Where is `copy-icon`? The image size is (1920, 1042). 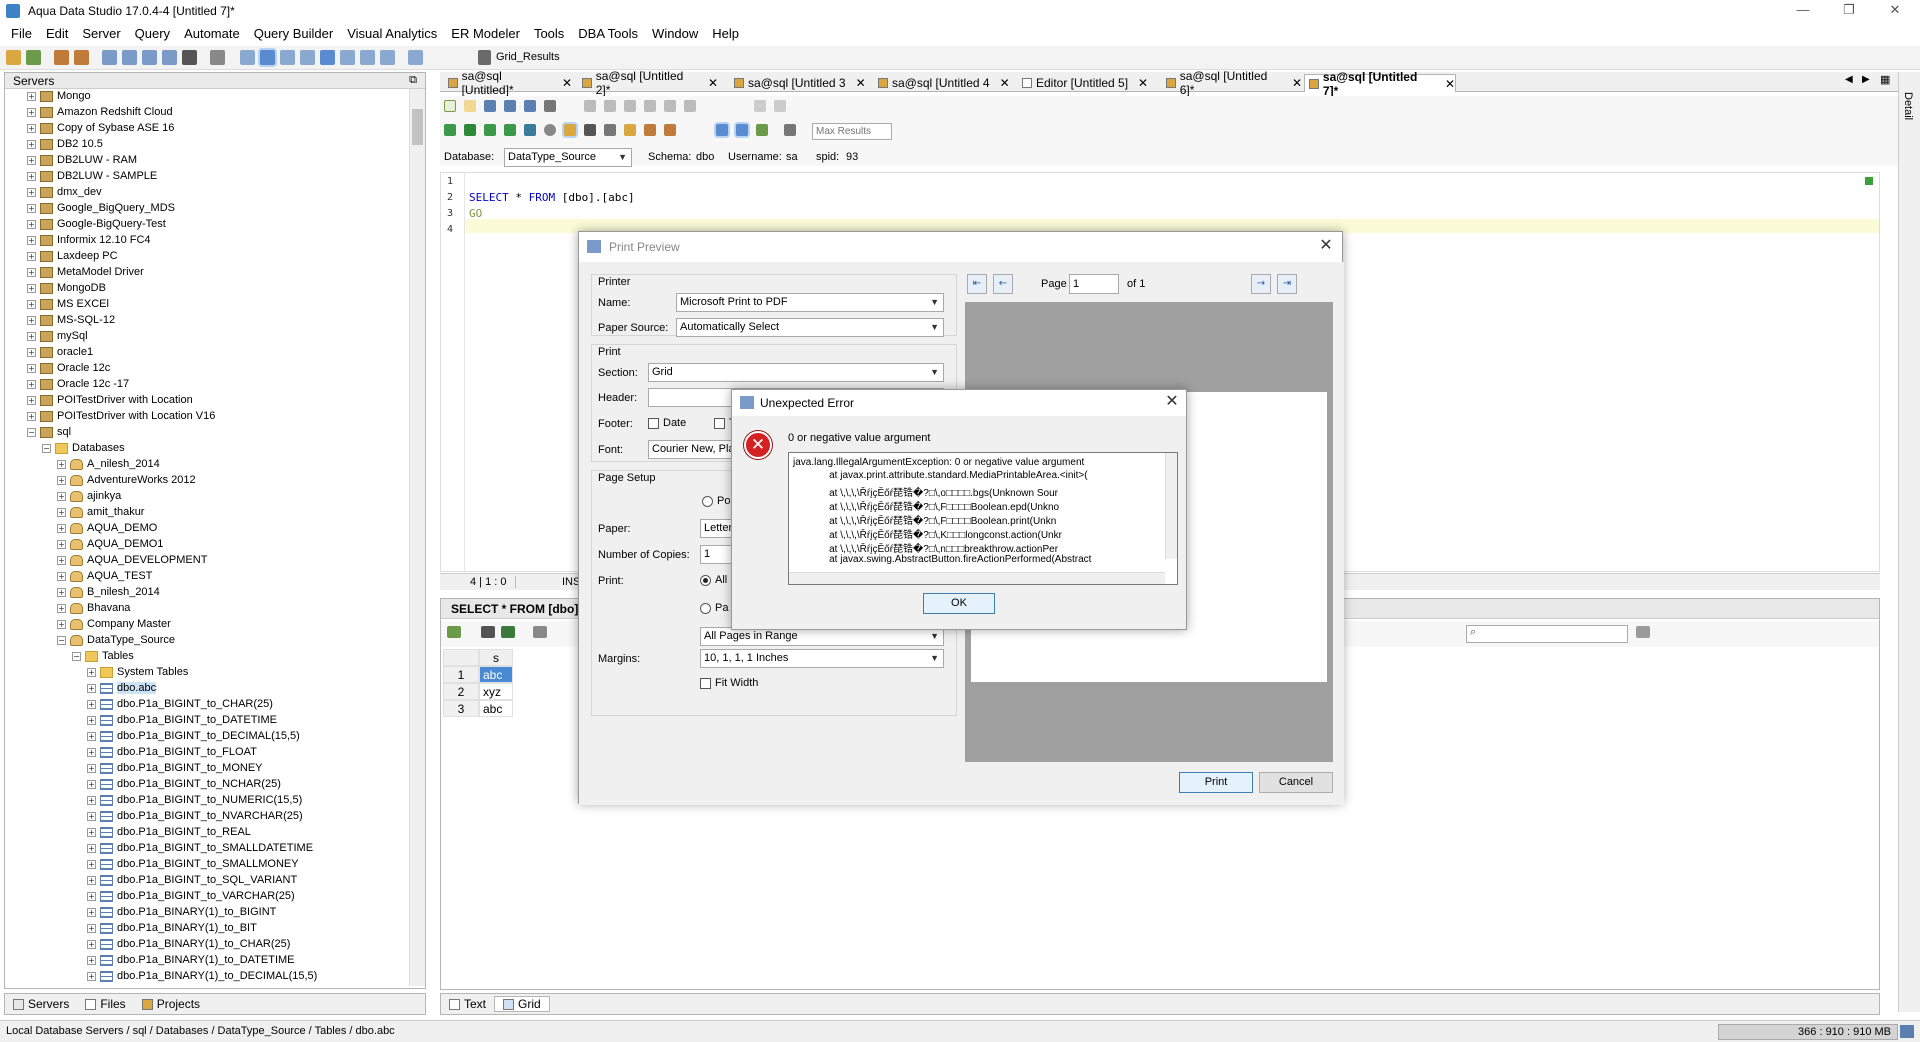
copy-icon is located at coordinates (630, 106).